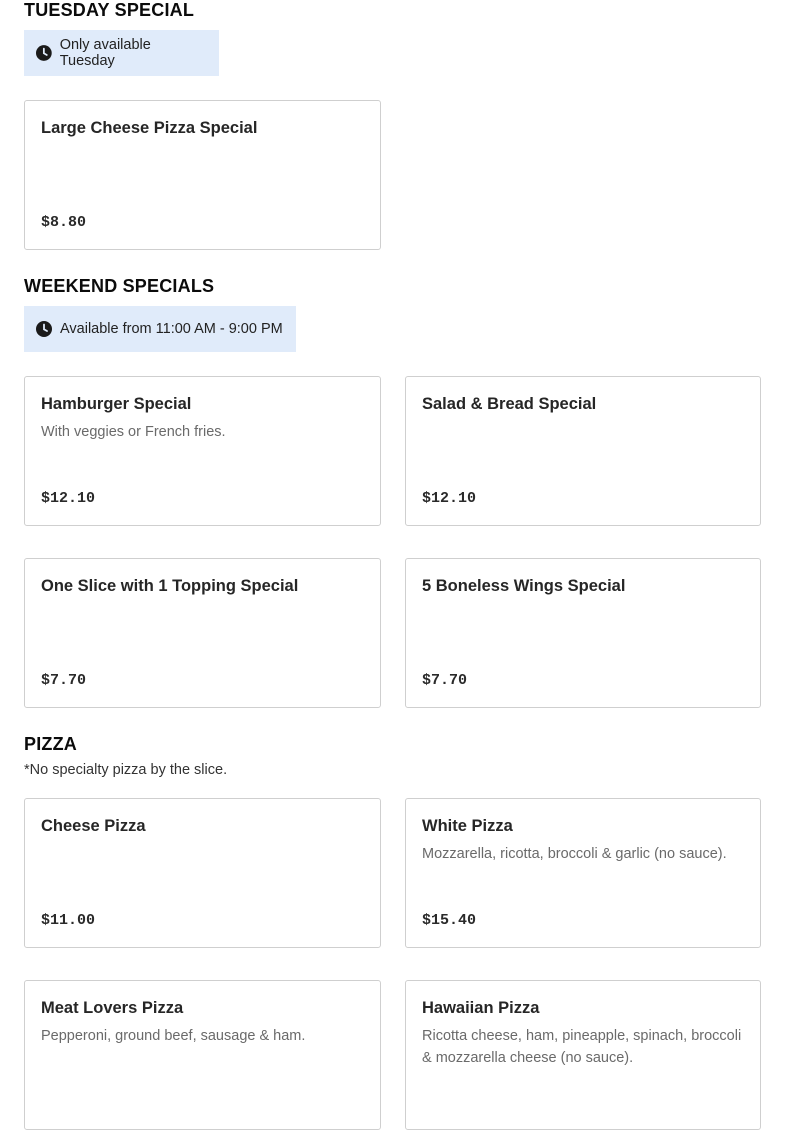 This screenshot has width=785, height=1130. What do you see at coordinates (170, 586) in the screenshot?
I see `item-name: One Slice with 1 Topping Special` at bounding box center [170, 586].